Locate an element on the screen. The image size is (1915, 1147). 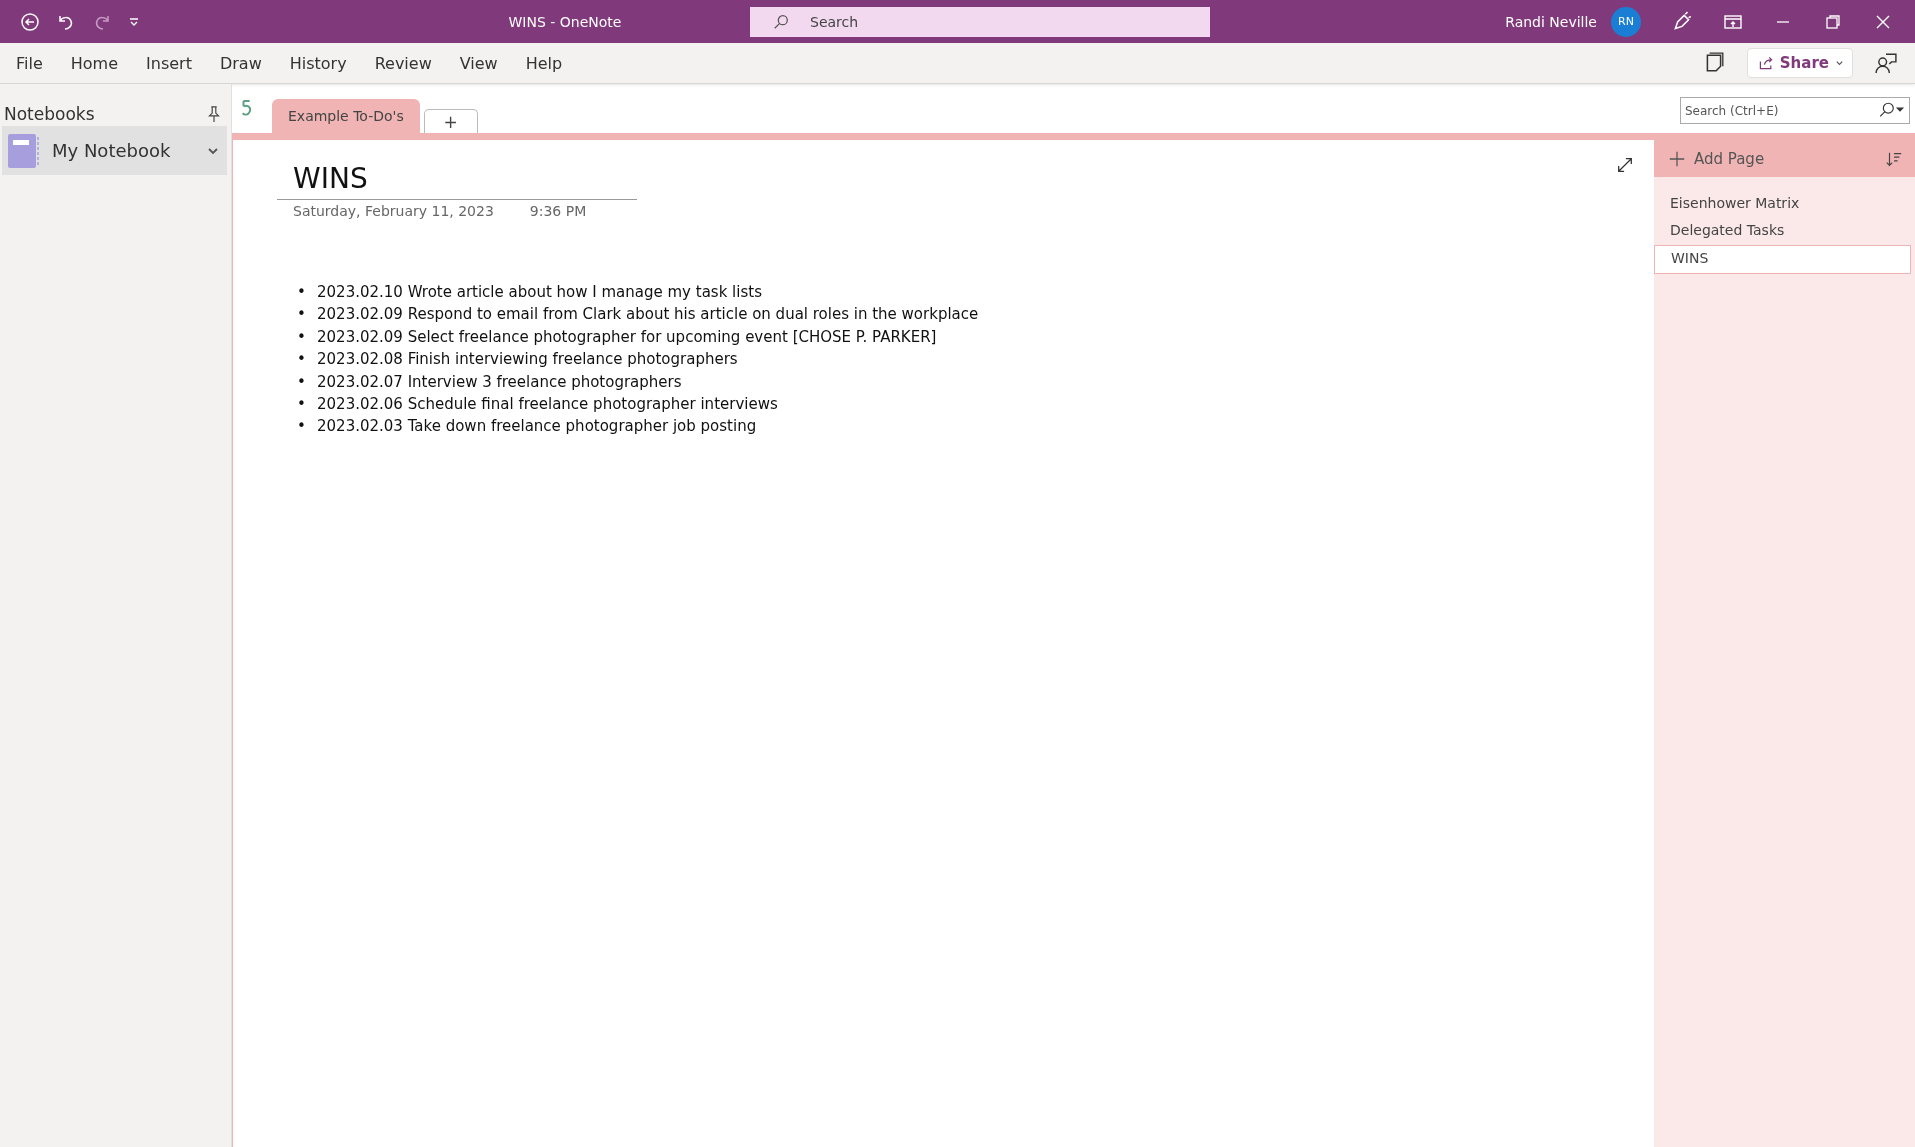
menu-tab: Insert is located at coordinates (169, 63).